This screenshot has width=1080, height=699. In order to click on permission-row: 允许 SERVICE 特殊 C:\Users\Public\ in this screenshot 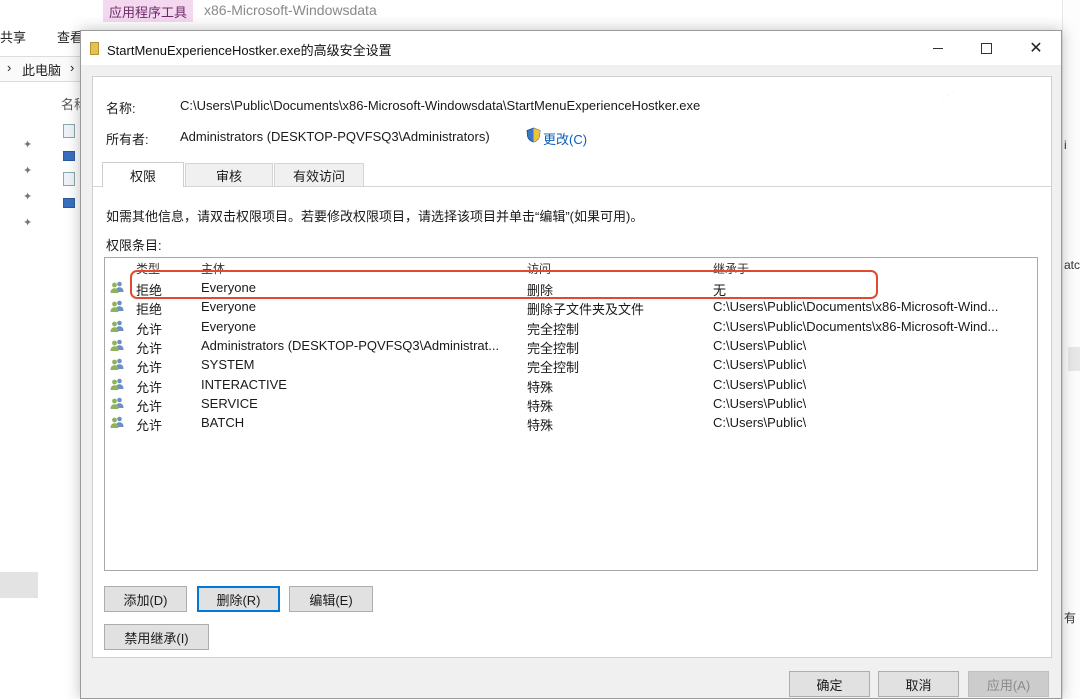, I will do `click(571, 404)`.